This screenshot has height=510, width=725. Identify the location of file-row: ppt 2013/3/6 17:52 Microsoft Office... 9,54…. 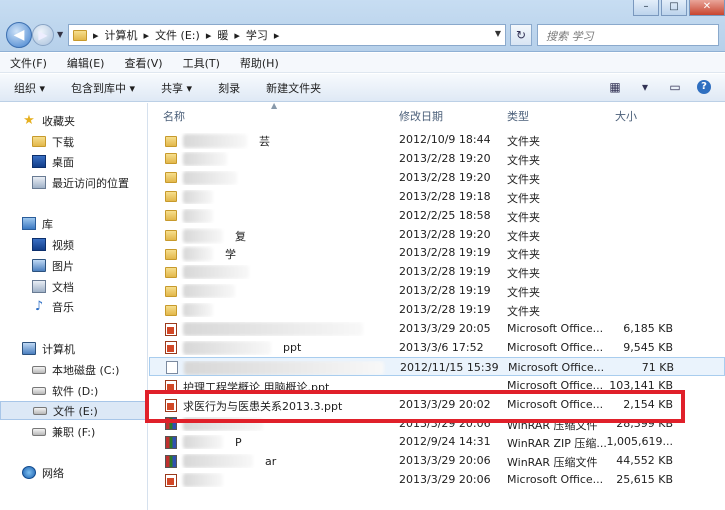
(437, 347).